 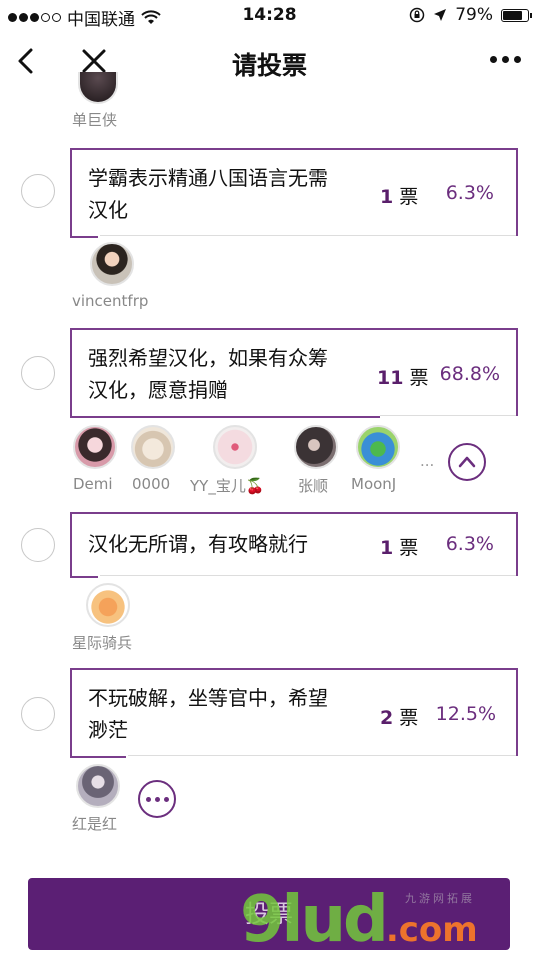 What do you see at coordinates (151, 484) in the screenshot?
I see `voter-name: 0000` at bounding box center [151, 484].